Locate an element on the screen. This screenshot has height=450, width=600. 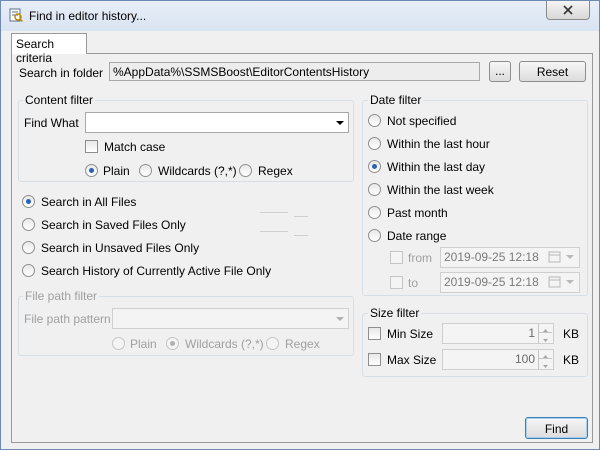
min-size-stepper is located at coordinates (545, 334).